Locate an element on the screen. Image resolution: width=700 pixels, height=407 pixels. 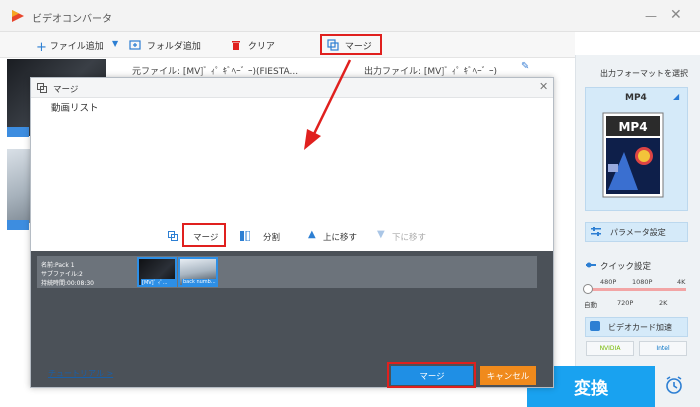
dialog-titlebar is located at coordinates (292, 88).